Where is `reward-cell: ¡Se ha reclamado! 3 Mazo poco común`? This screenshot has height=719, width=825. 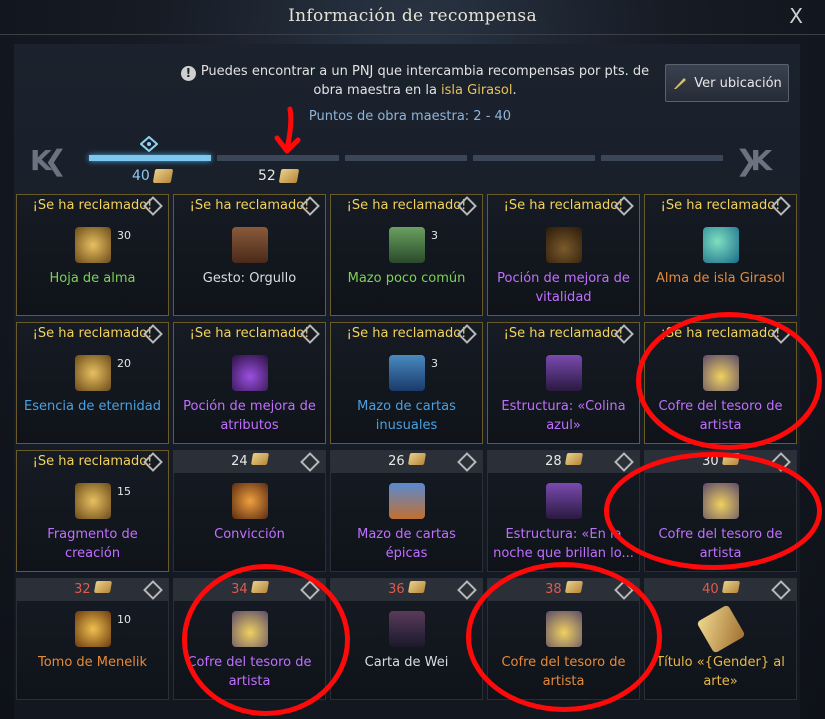
reward-cell: ¡Se ha reclamado! 3 Mazo poco común is located at coordinates (406, 255).